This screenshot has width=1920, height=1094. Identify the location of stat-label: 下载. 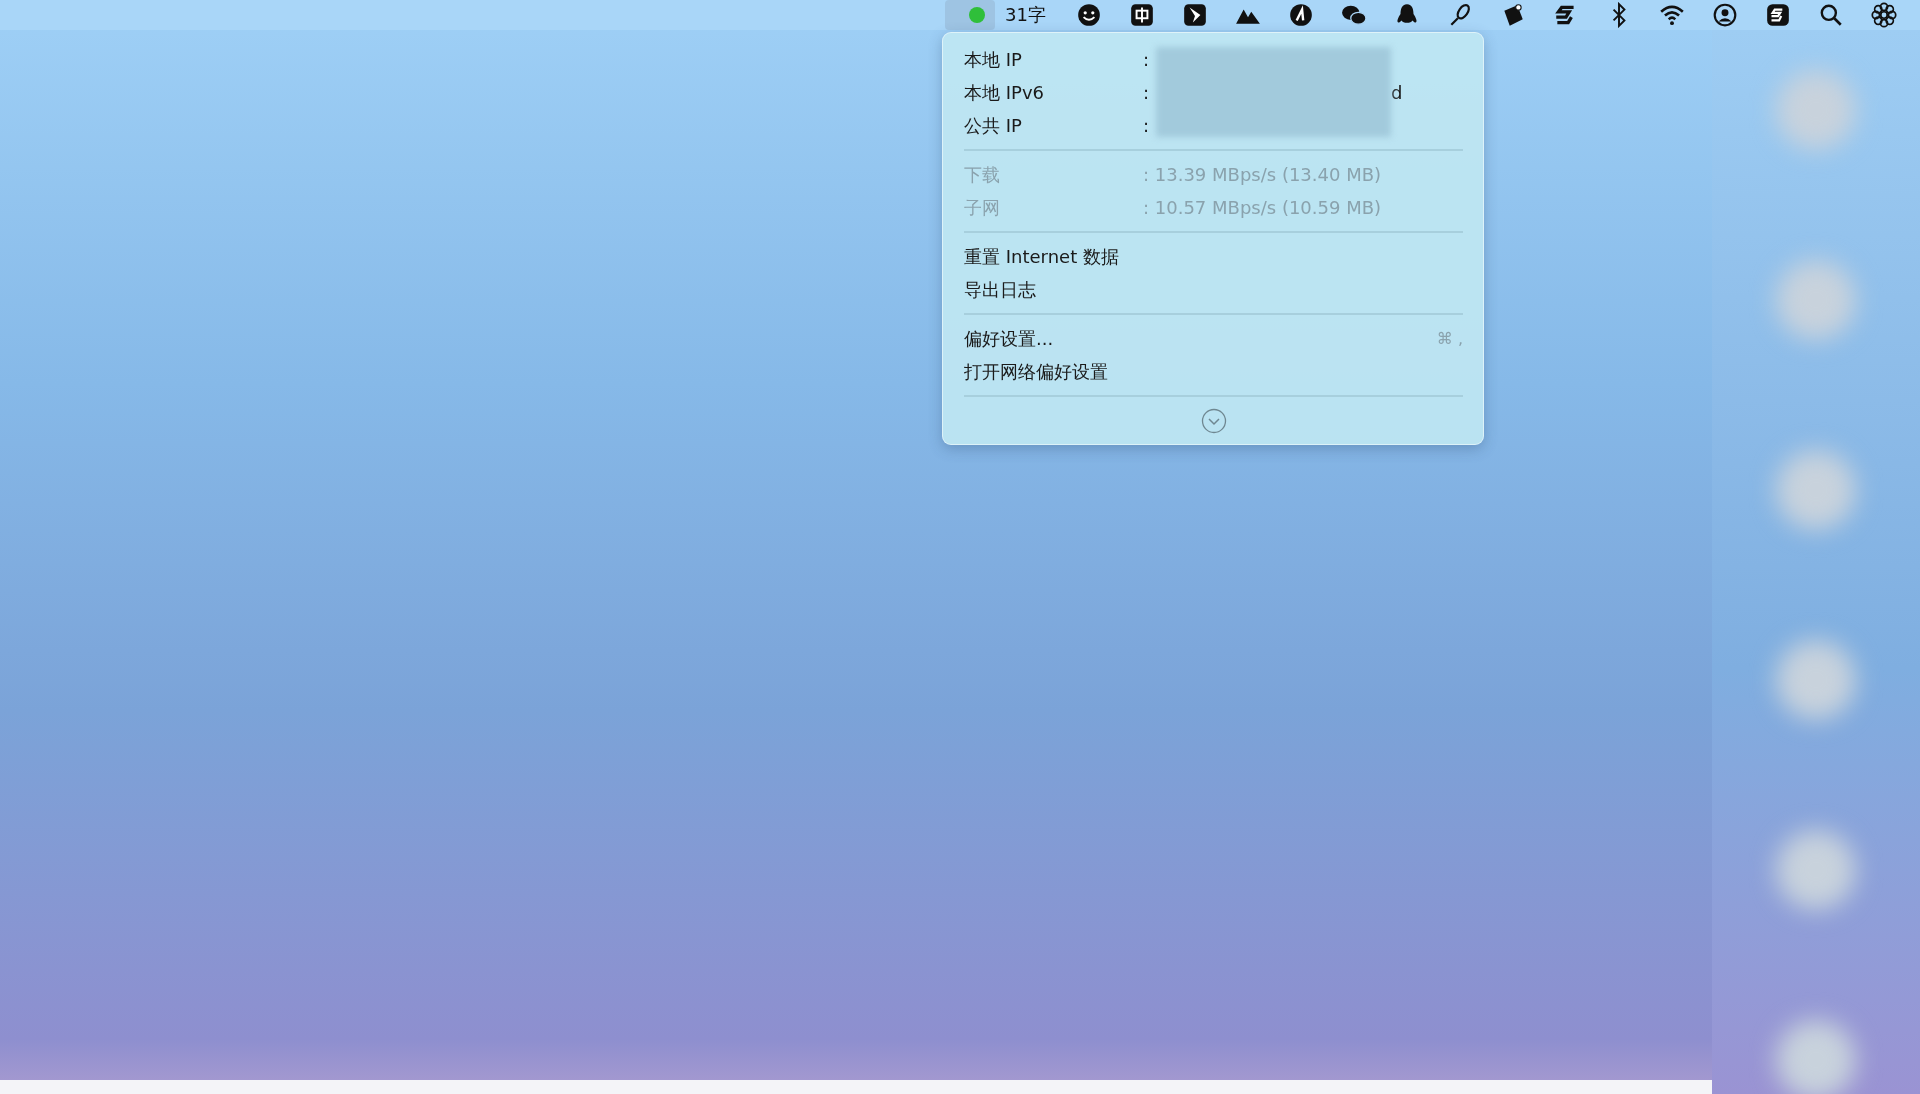
(982, 174).